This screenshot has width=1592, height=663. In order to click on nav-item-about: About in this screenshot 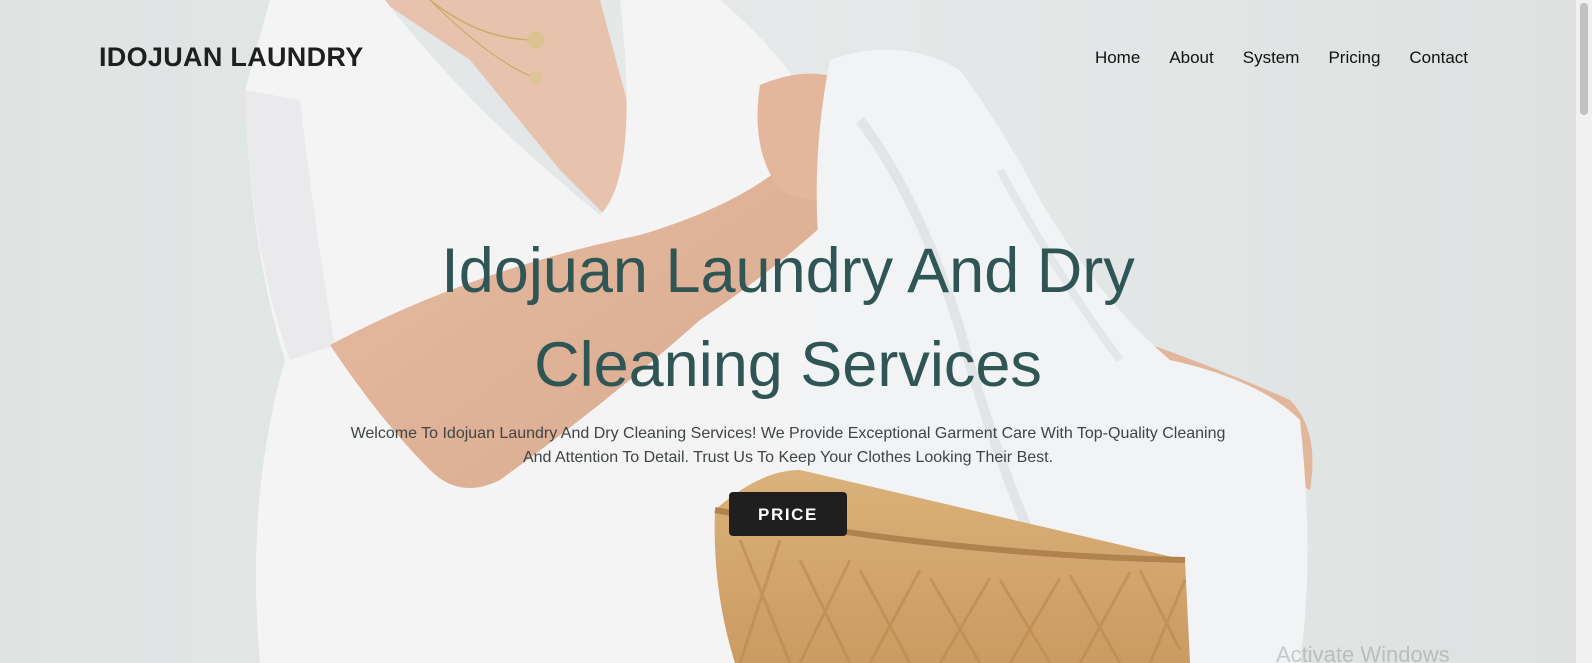, I will do `click(1176, 58)`.